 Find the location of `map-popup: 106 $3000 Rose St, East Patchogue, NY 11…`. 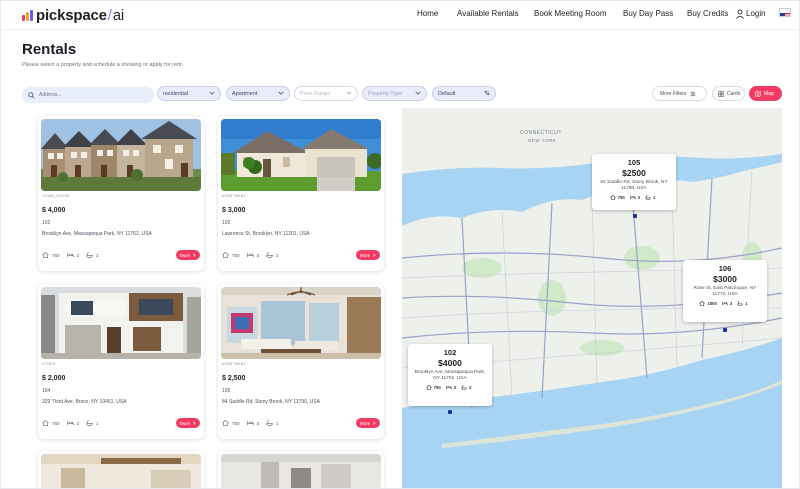

map-popup: 106 $3000 Rose St, East Patchogue, NY 11… is located at coordinates (725, 291).